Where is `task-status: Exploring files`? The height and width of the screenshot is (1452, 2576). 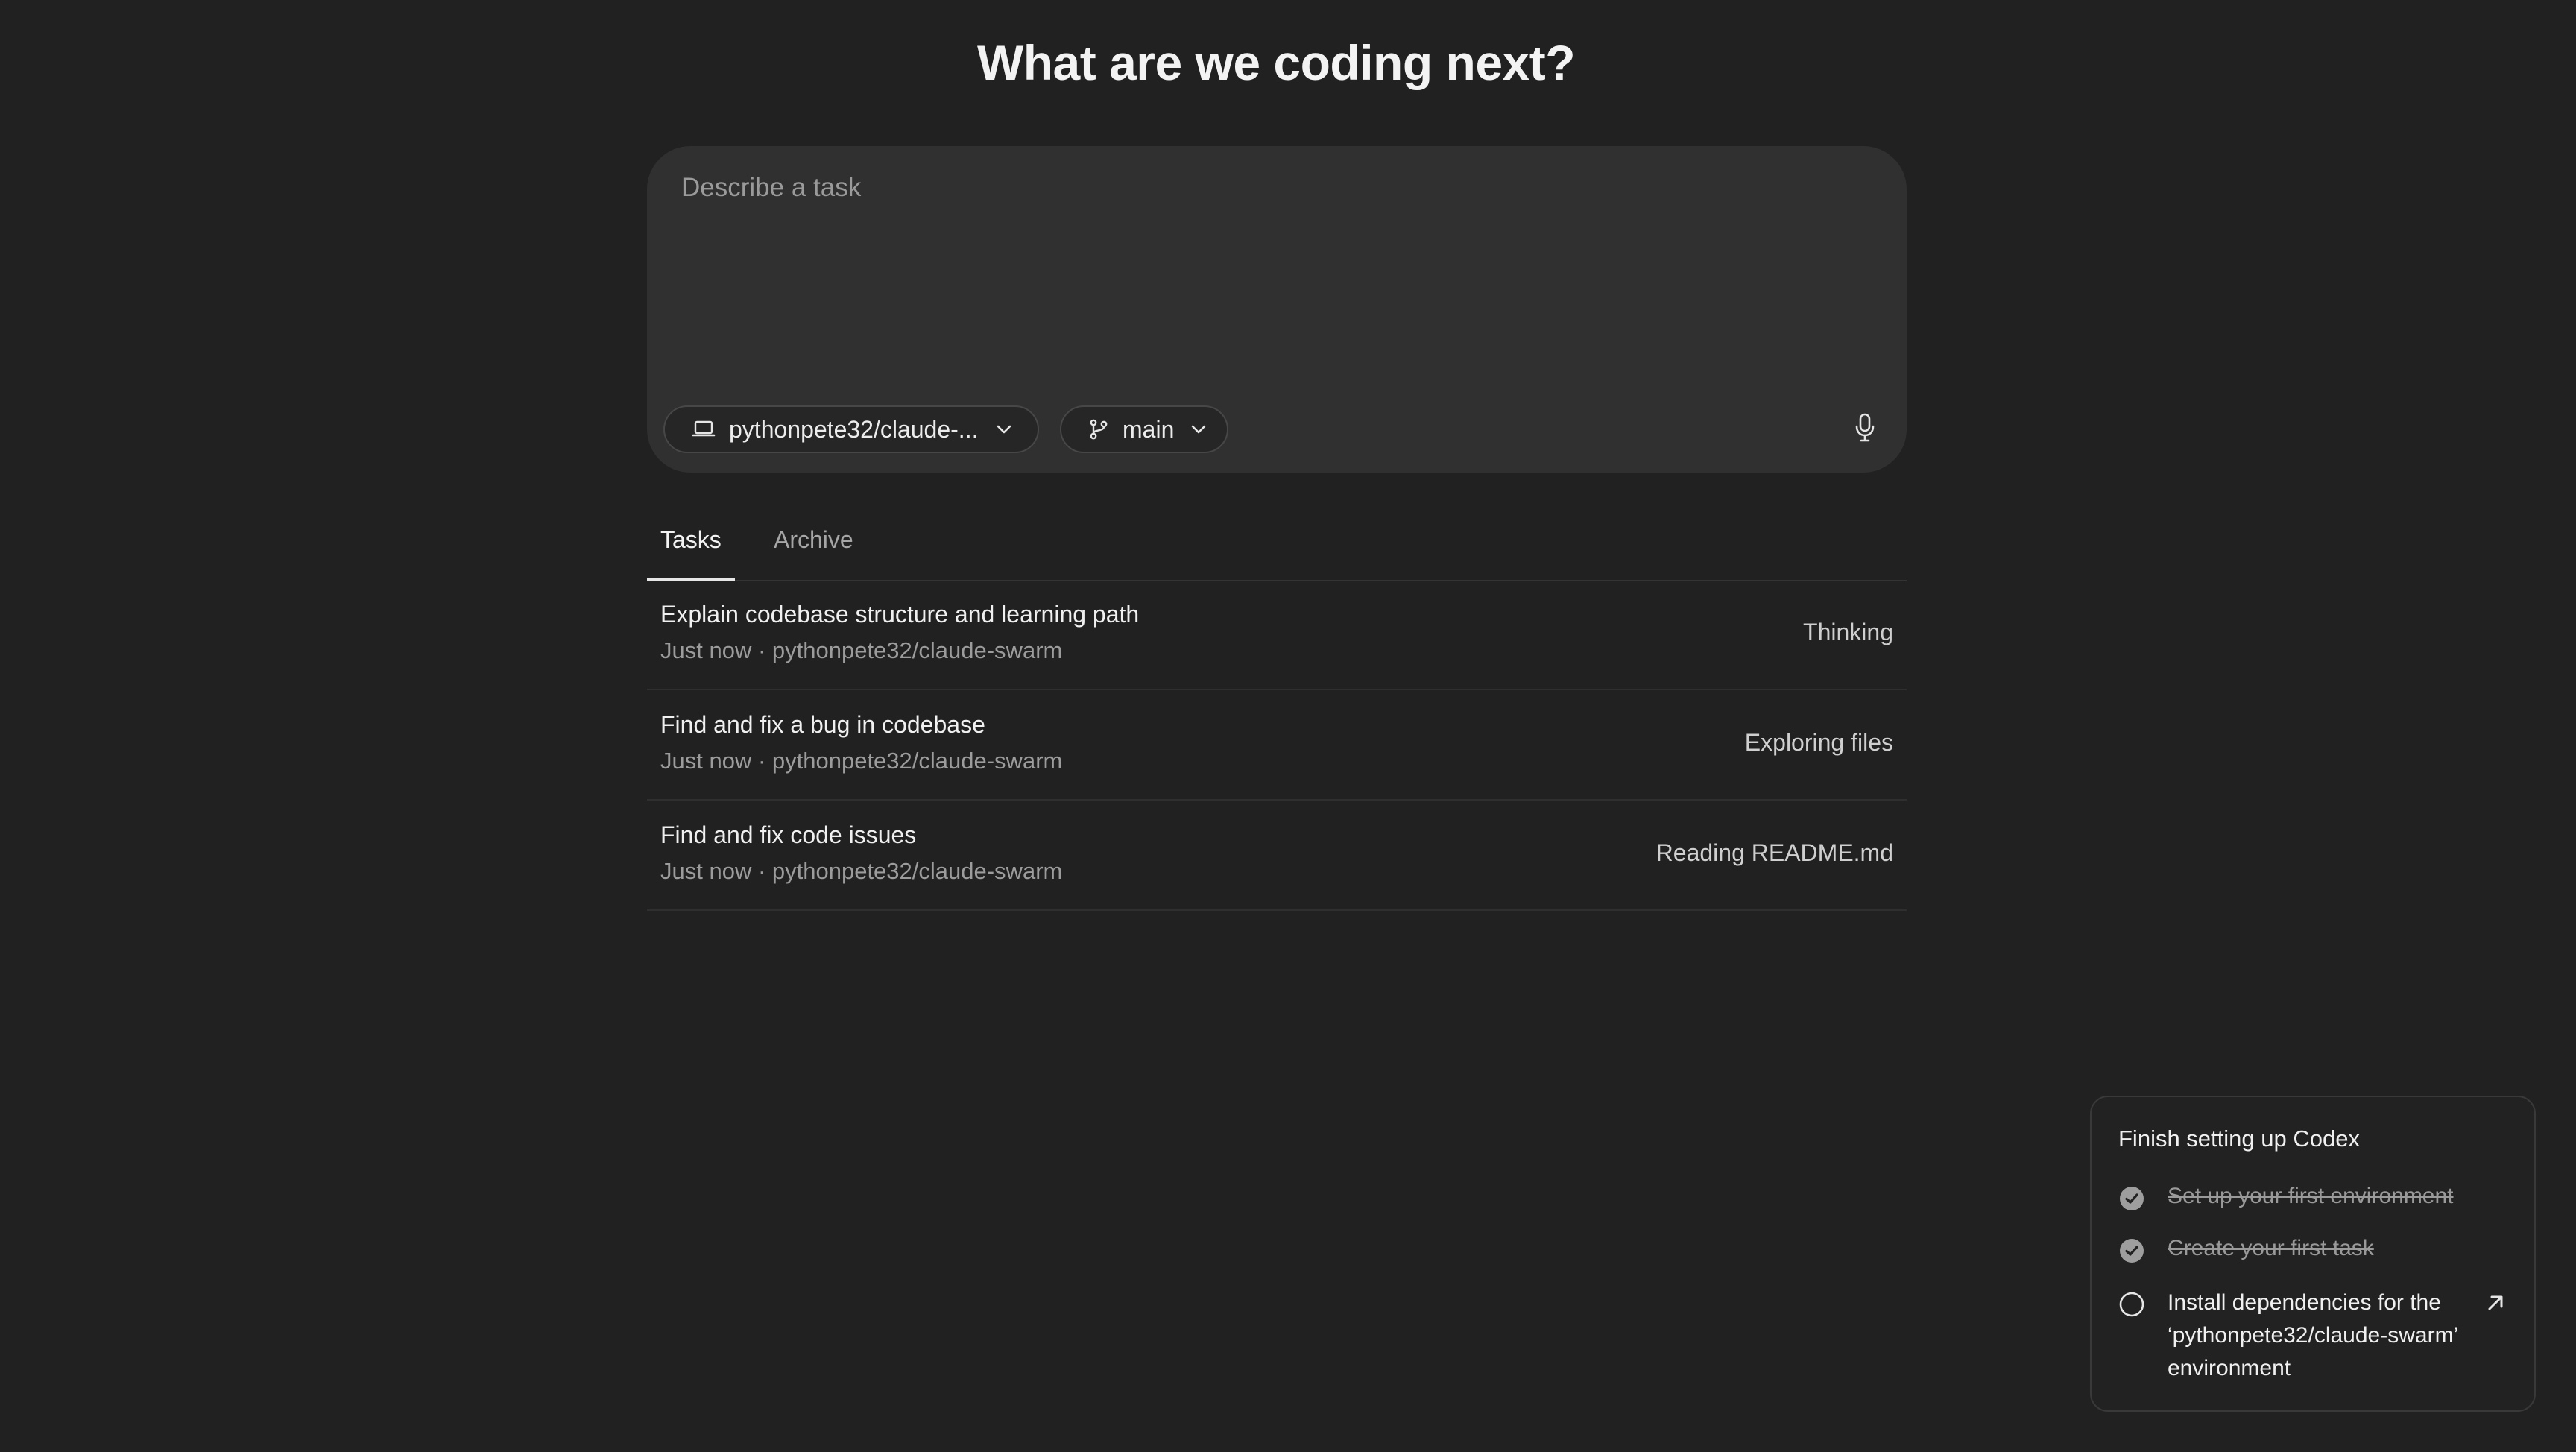
task-status: Exploring files is located at coordinates (1818, 742).